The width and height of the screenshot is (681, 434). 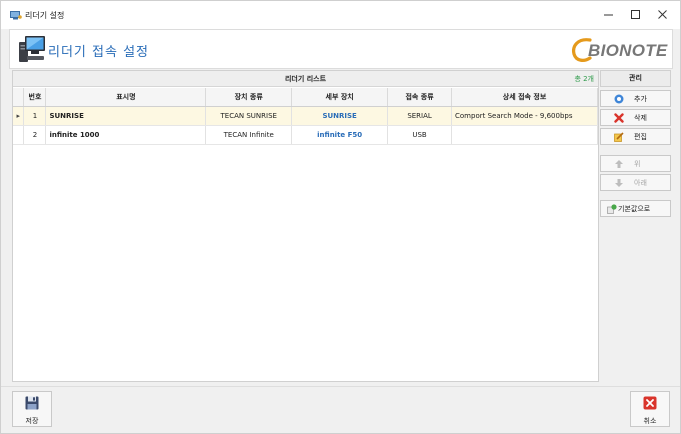 I want to click on save-label: 저장, so click(x=32, y=421).